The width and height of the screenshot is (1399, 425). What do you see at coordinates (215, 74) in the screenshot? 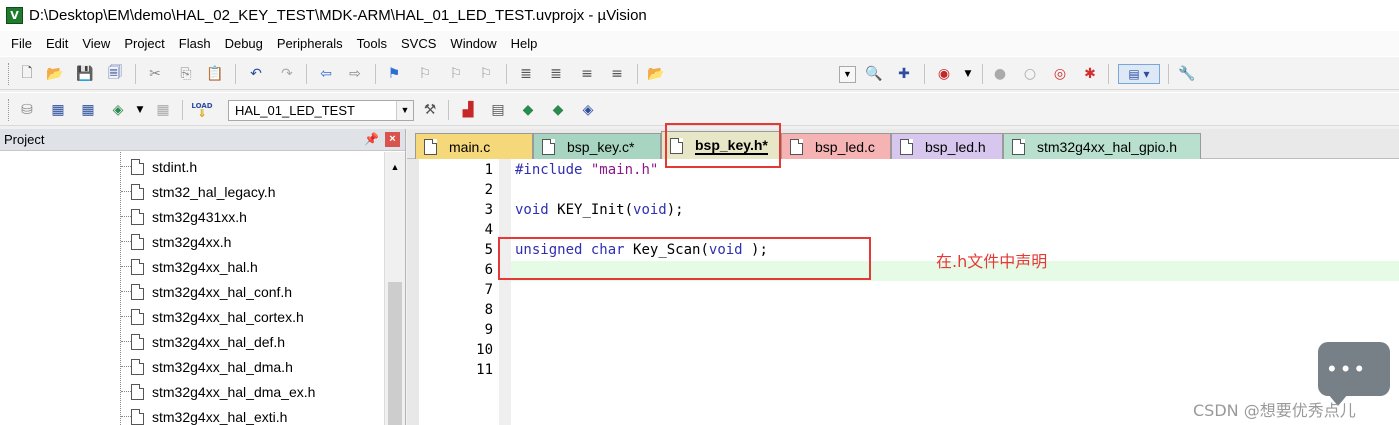
I see `paste-icon: 📋` at bounding box center [215, 74].